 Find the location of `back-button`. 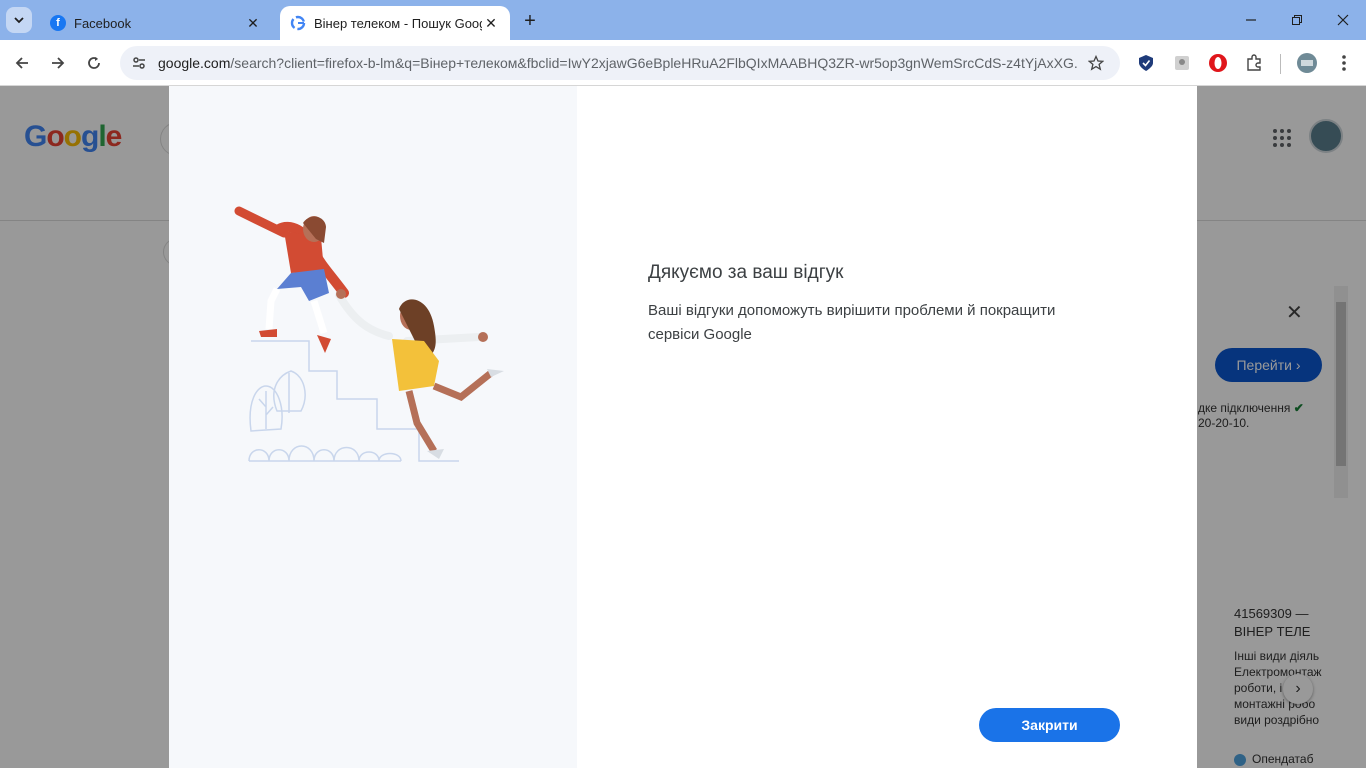

back-button is located at coordinates (22, 63).